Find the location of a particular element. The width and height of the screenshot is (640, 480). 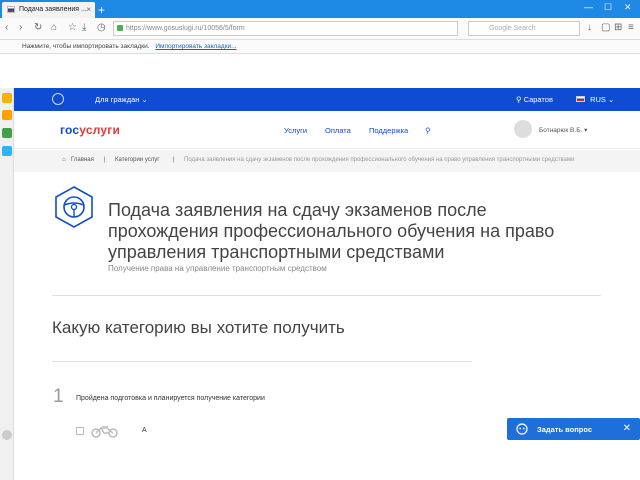

maximize-icon: ☐ is located at coordinates (608, 7).